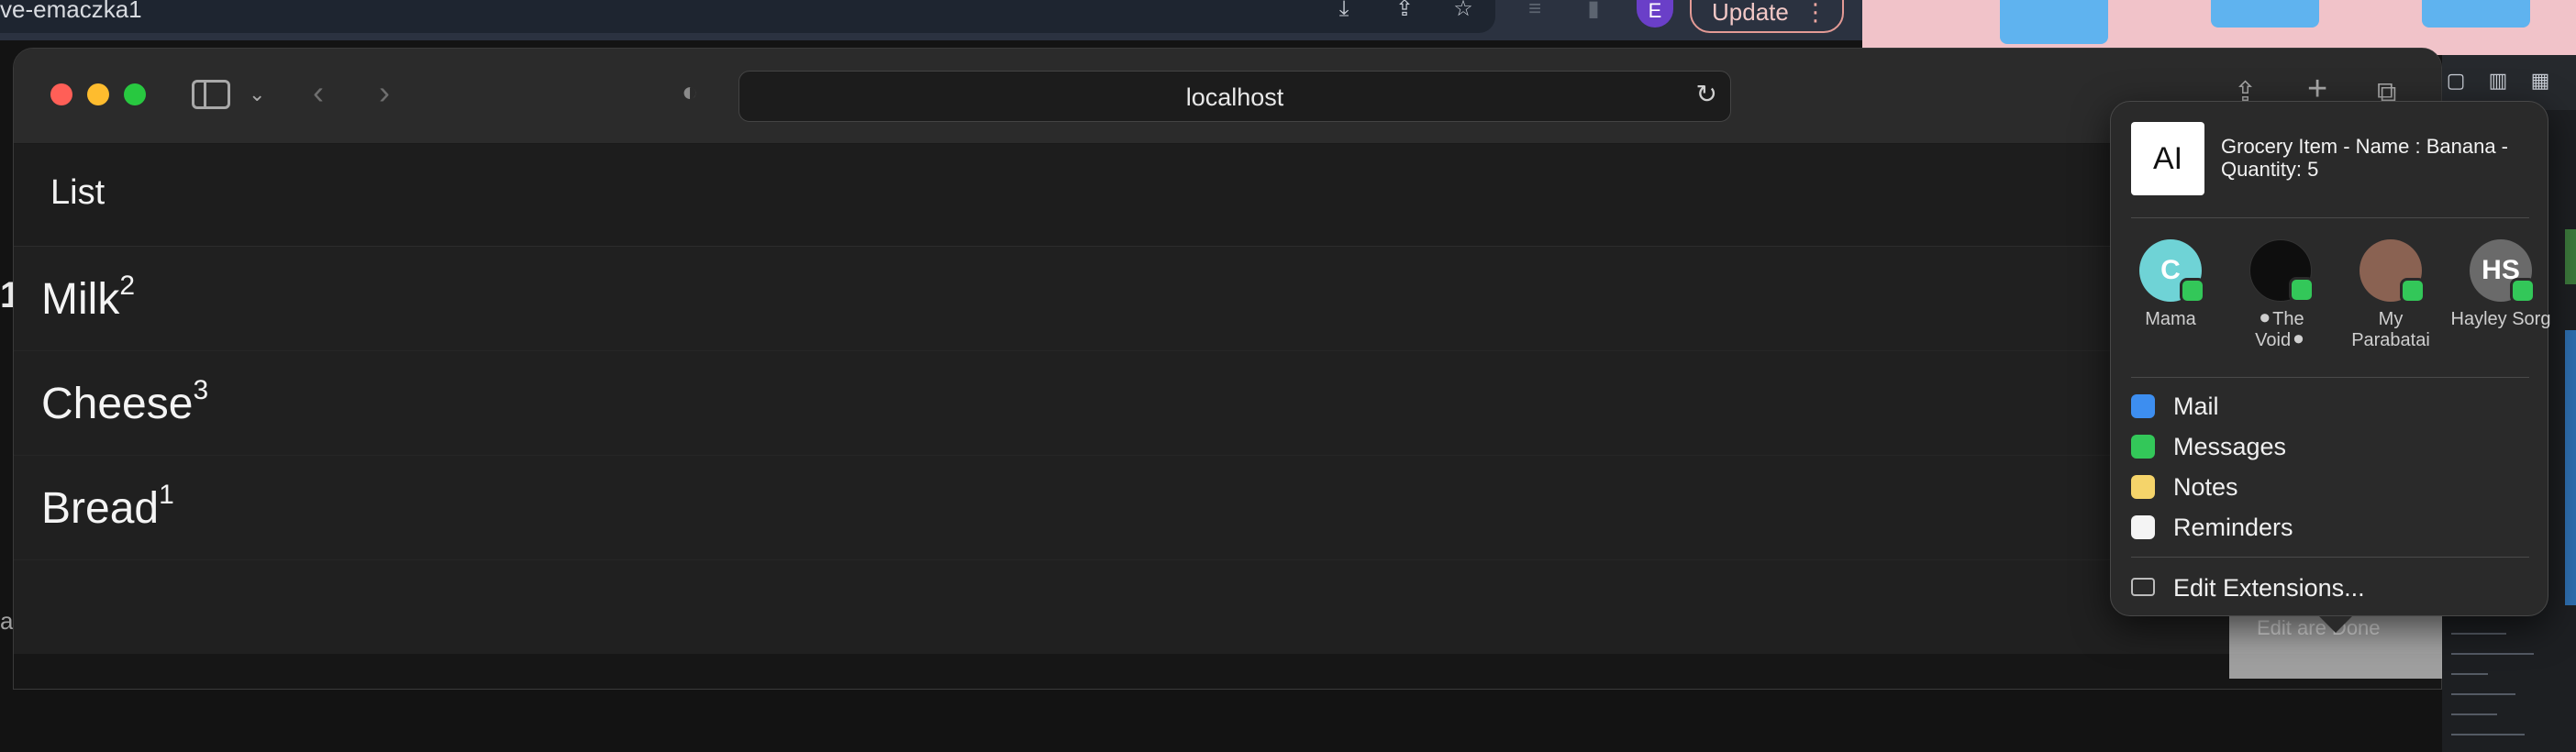  What do you see at coordinates (1750, 13) in the screenshot?
I see `update-label: Update` at bounding box center [1750, 13].